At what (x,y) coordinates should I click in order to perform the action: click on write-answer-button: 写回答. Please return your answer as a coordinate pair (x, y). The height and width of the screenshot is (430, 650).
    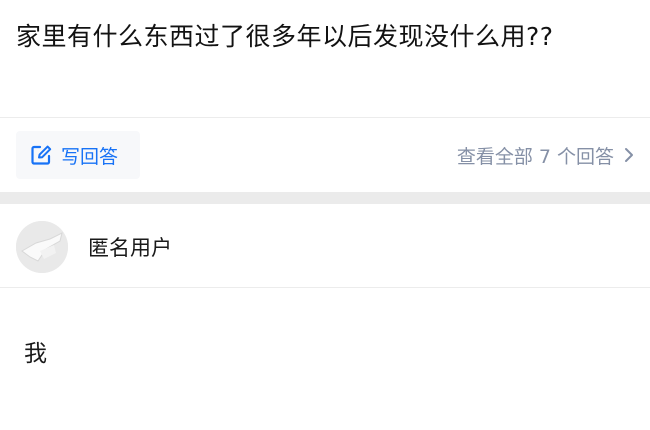
    Looking at the image, I should click on (78, 155).